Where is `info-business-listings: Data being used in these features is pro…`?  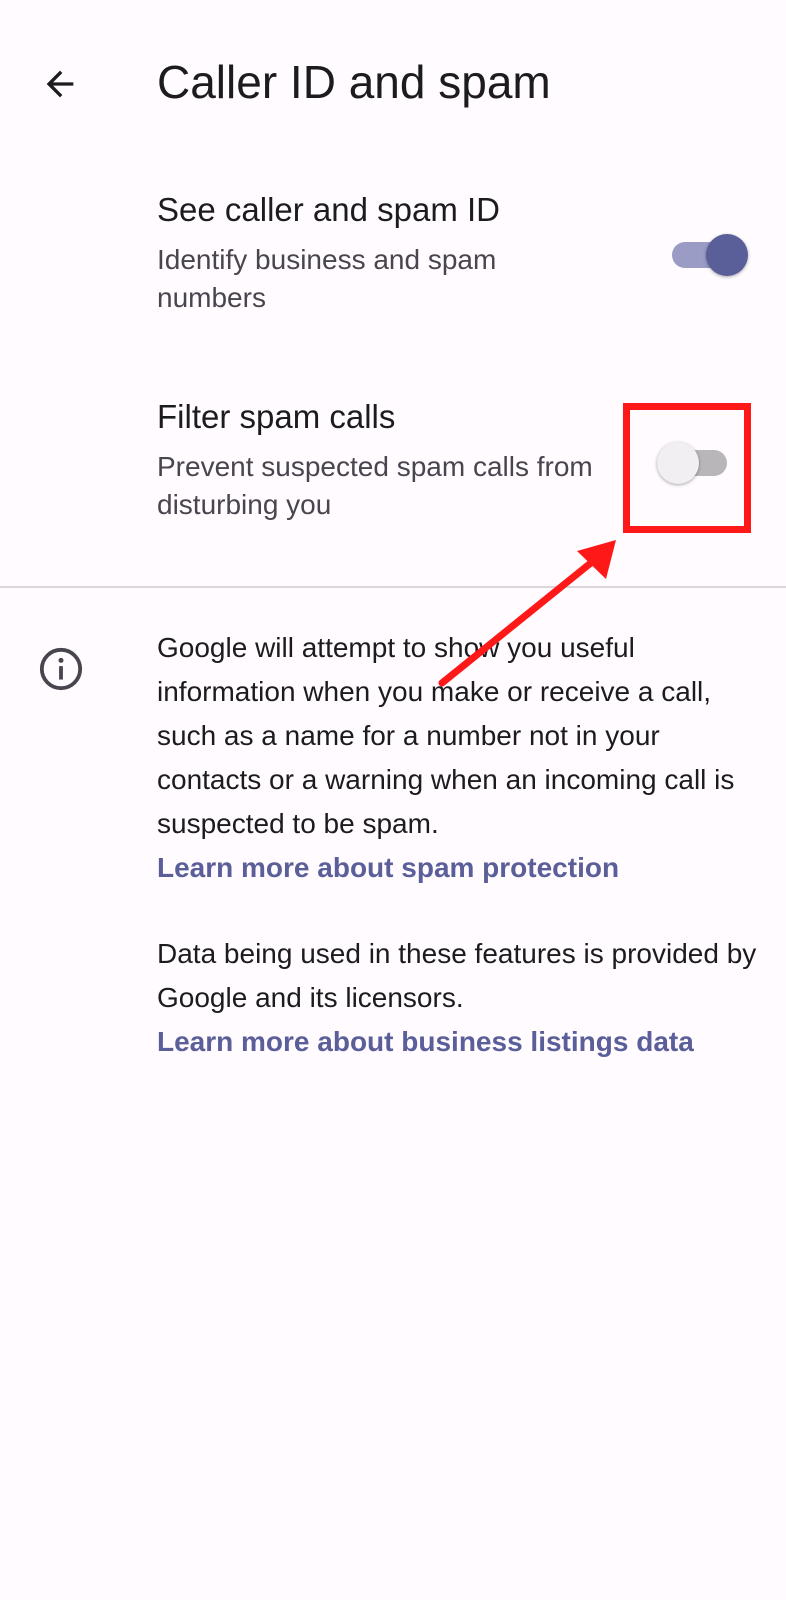
info-business-listings: Data being used in these features is pro… is located at coordinates (457, 998).